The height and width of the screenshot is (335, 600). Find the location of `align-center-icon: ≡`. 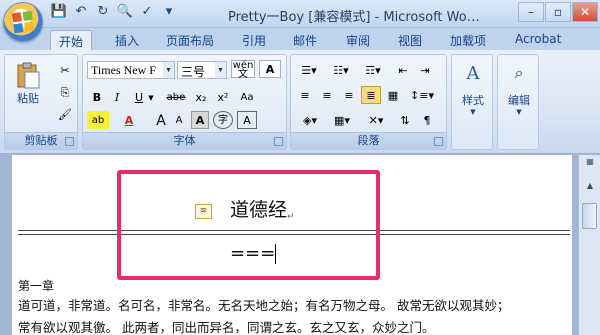

align-center-icon: ≡ is located at coordinates (327, 95).